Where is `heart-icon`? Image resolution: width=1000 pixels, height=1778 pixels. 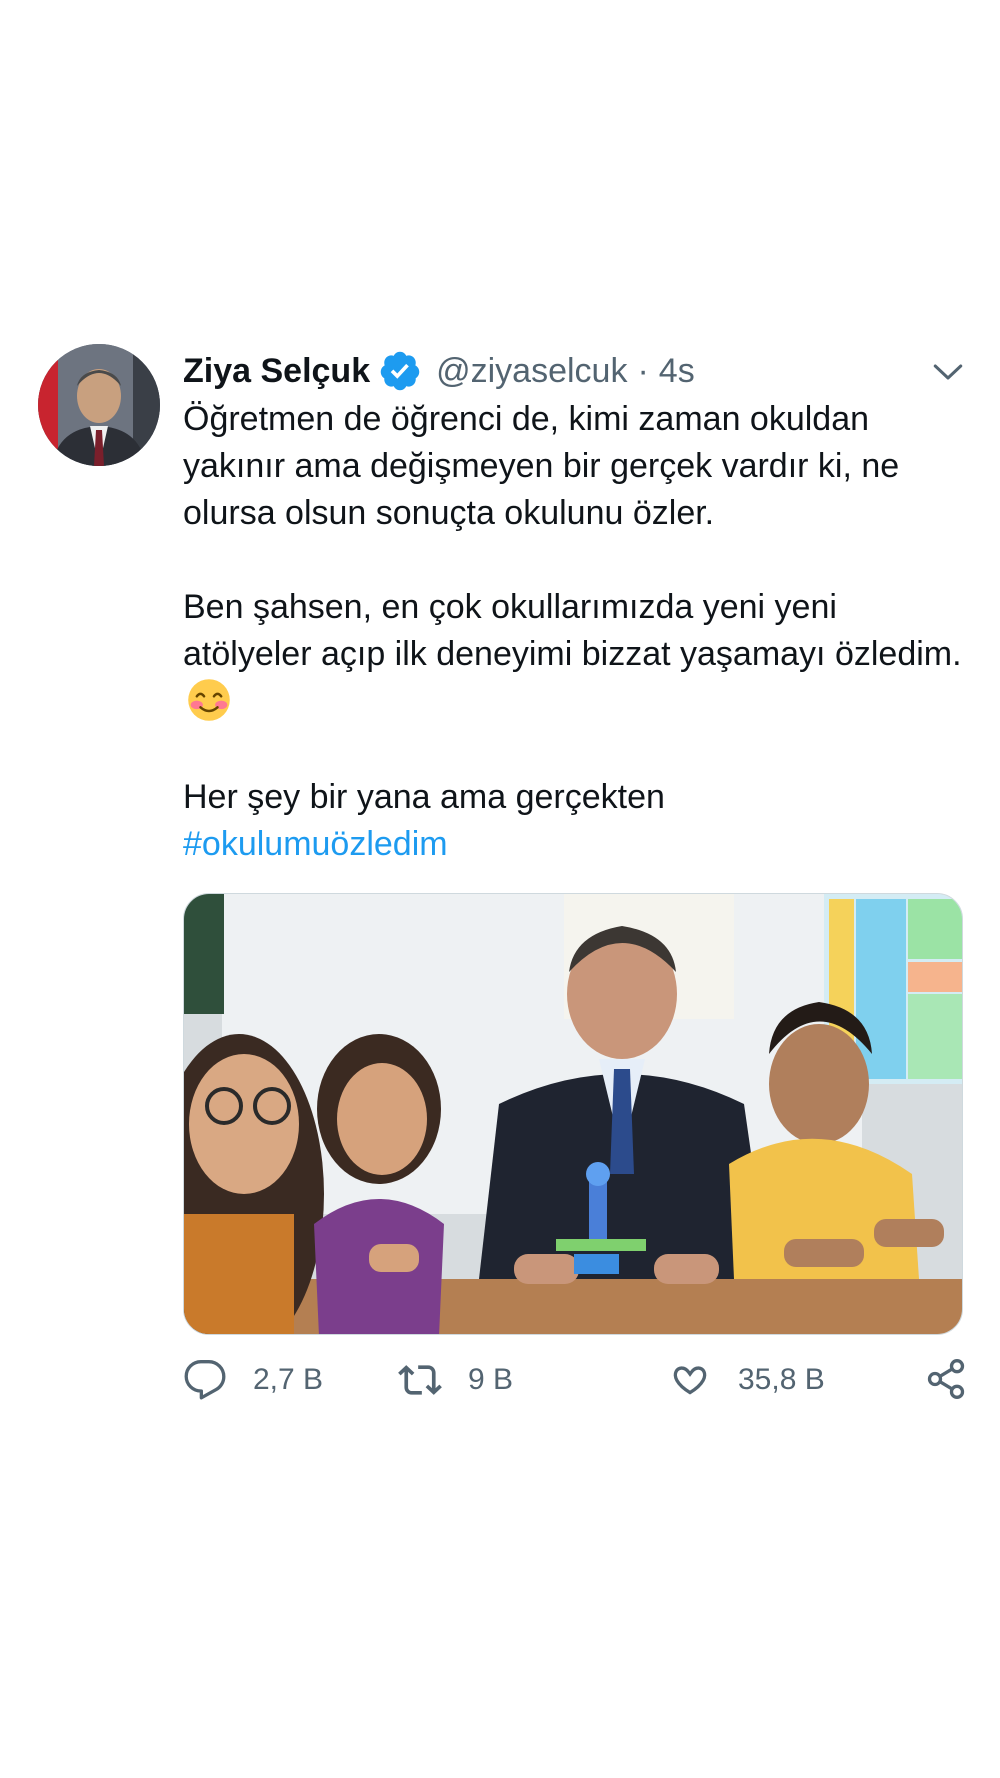 heart-icon is located at coordinates (690, 1380).